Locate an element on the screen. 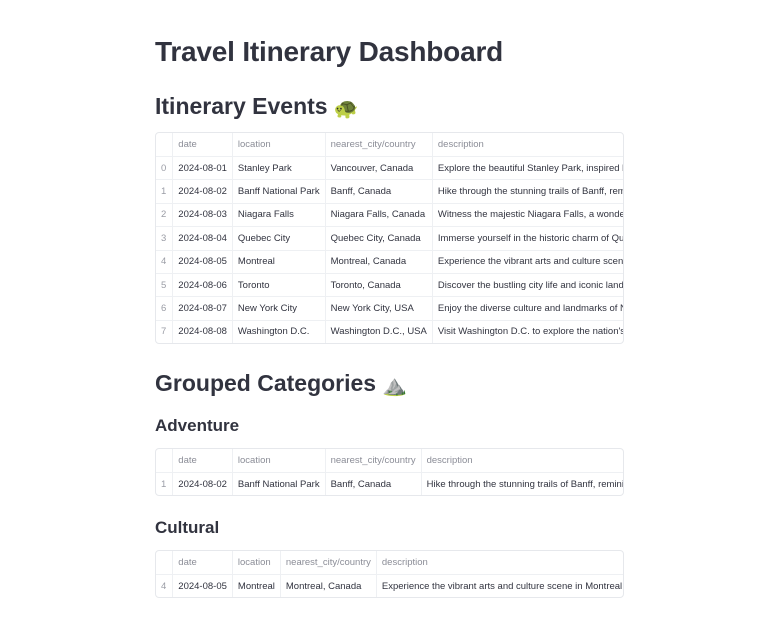 This screenshot has height=617, width=768. grouped-categories-heading: Grouped Categories ⛰️ is located at coordinates (281, 384).